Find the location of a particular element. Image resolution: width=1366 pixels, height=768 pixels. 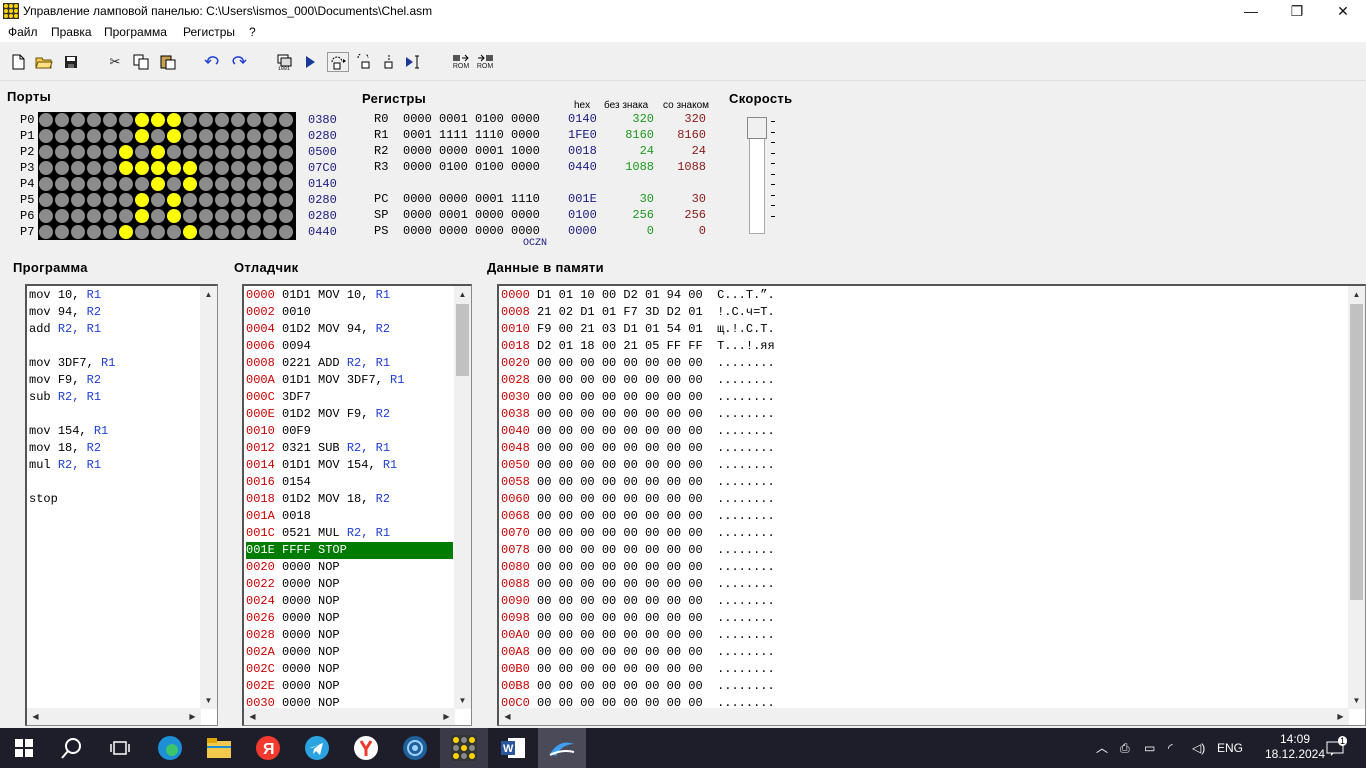

tray-volume-icon: ◁) is located at coordinates (1198, 748).